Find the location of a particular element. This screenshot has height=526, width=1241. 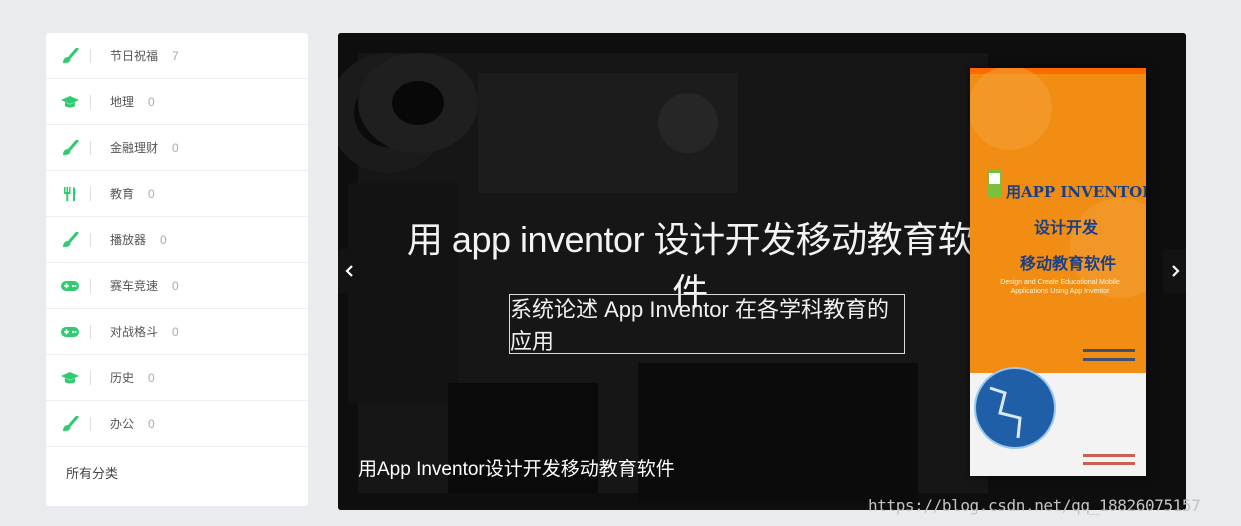

book-subtitle-2: 移动教育软件 is located at coordinates (1068, 264).